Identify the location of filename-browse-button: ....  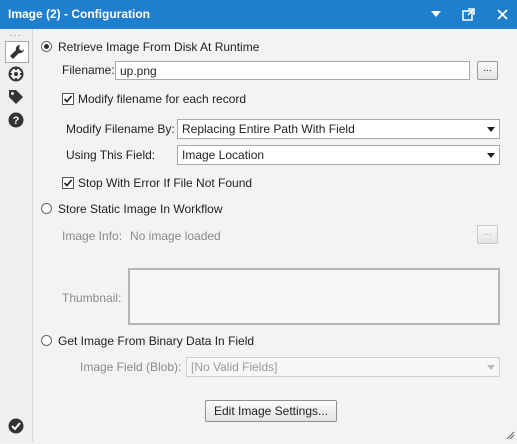
(487, 70).